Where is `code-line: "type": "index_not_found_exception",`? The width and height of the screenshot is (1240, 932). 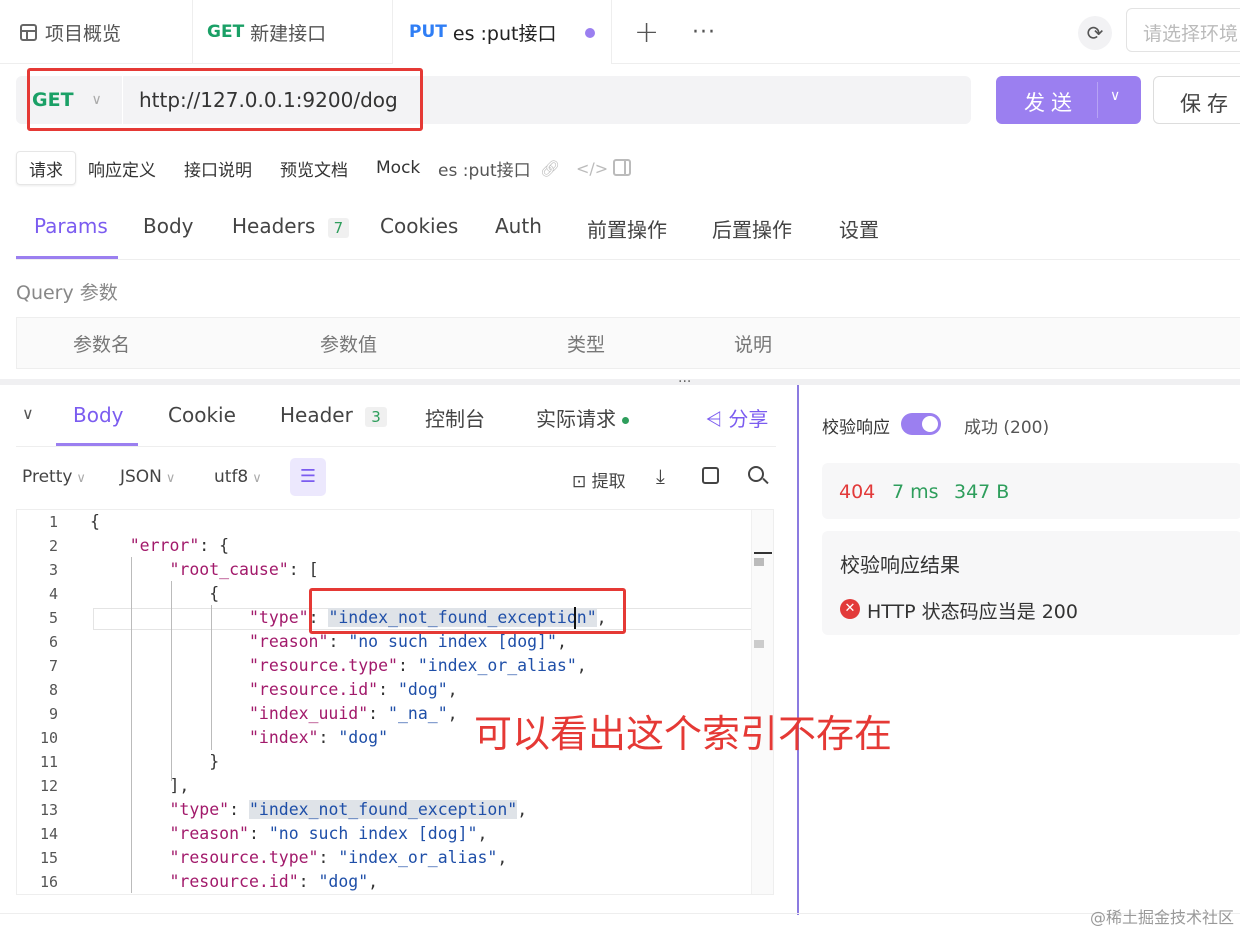
code-line: "type": "index_not_found_exception", is located at coordinates (348, 809).